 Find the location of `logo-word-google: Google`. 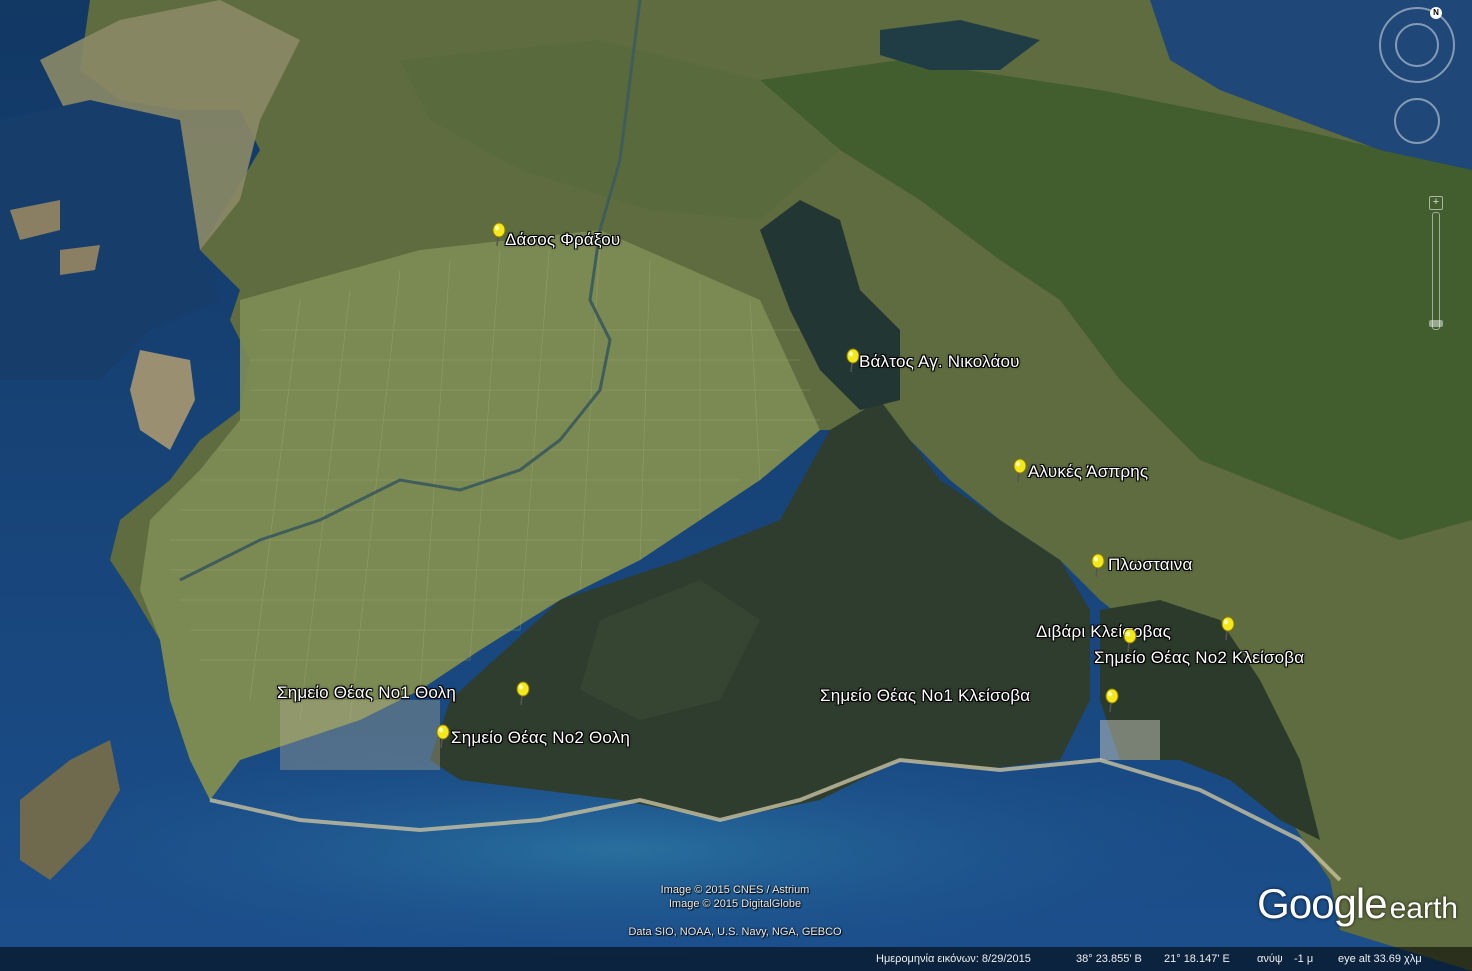

logo-word-google: Google is located at coordinates (1322, 903).